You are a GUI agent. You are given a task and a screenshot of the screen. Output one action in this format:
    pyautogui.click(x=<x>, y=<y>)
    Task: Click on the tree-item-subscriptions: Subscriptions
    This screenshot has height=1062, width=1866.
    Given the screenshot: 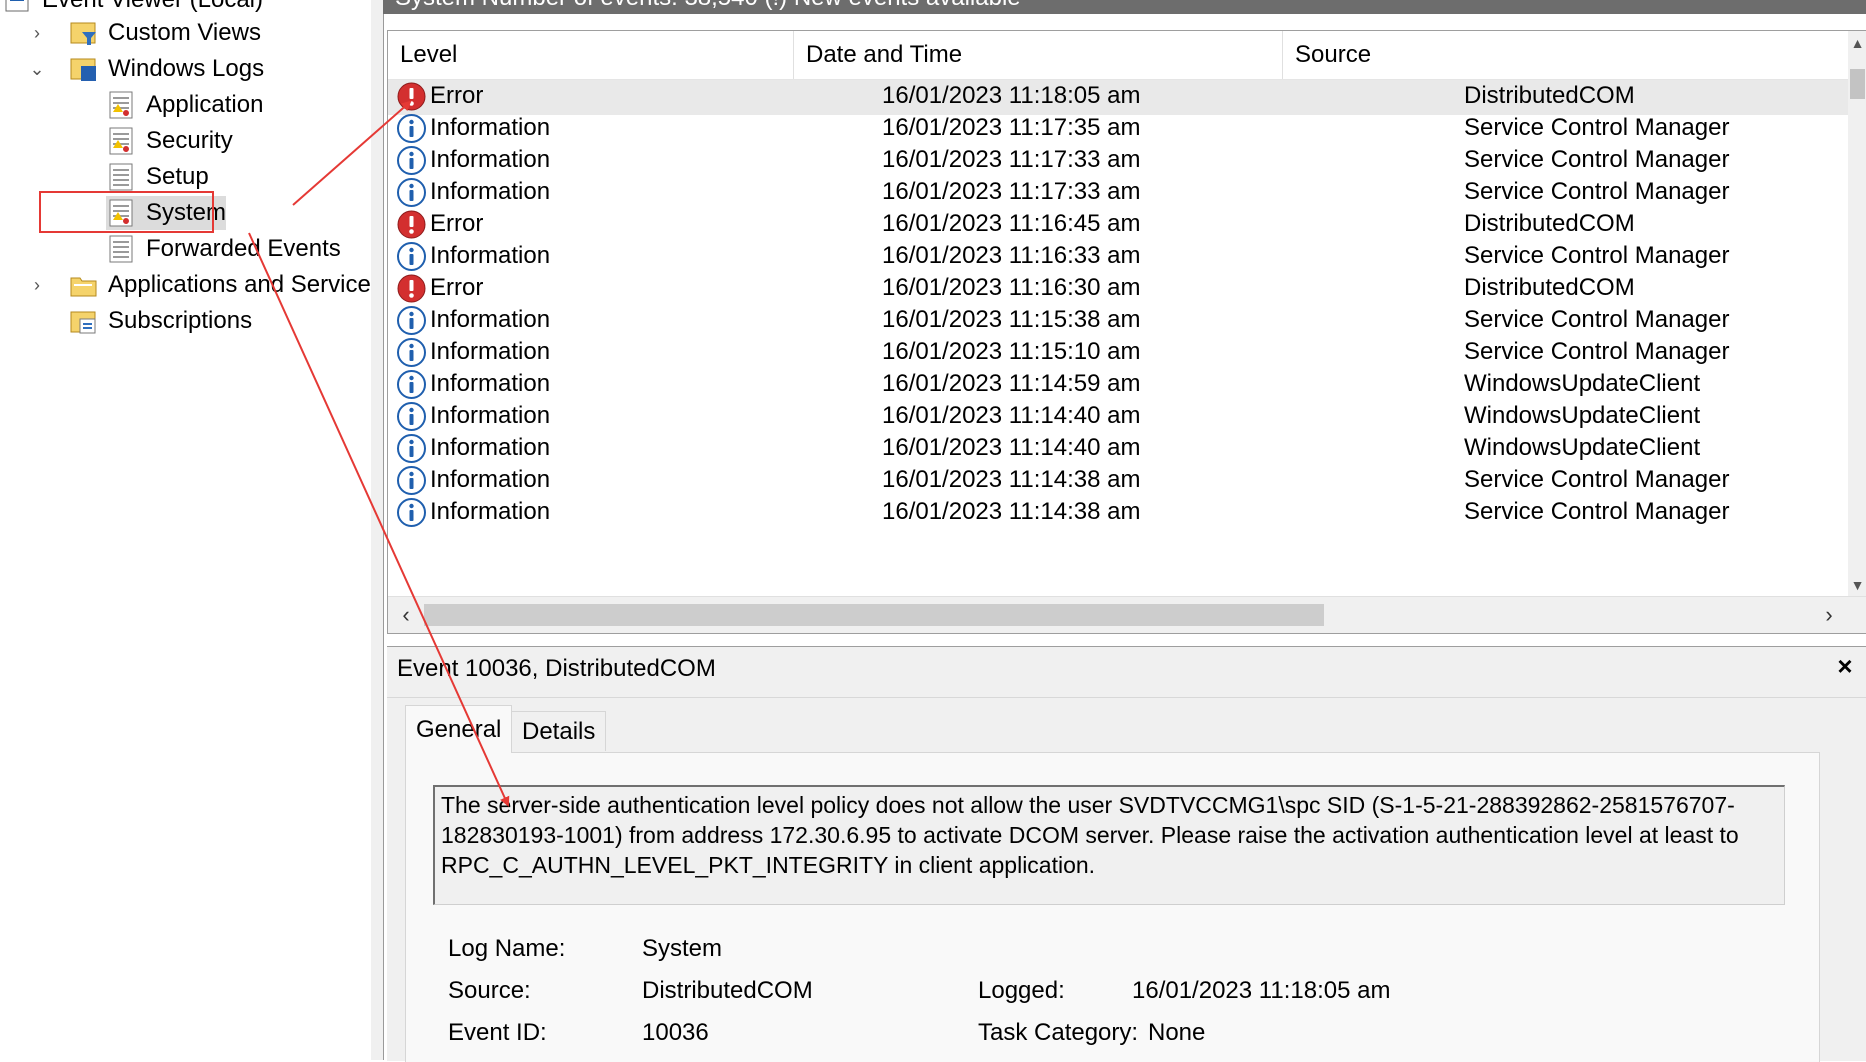 What is the action you would take?
    pyautogui.click(x=160, y=321)
    